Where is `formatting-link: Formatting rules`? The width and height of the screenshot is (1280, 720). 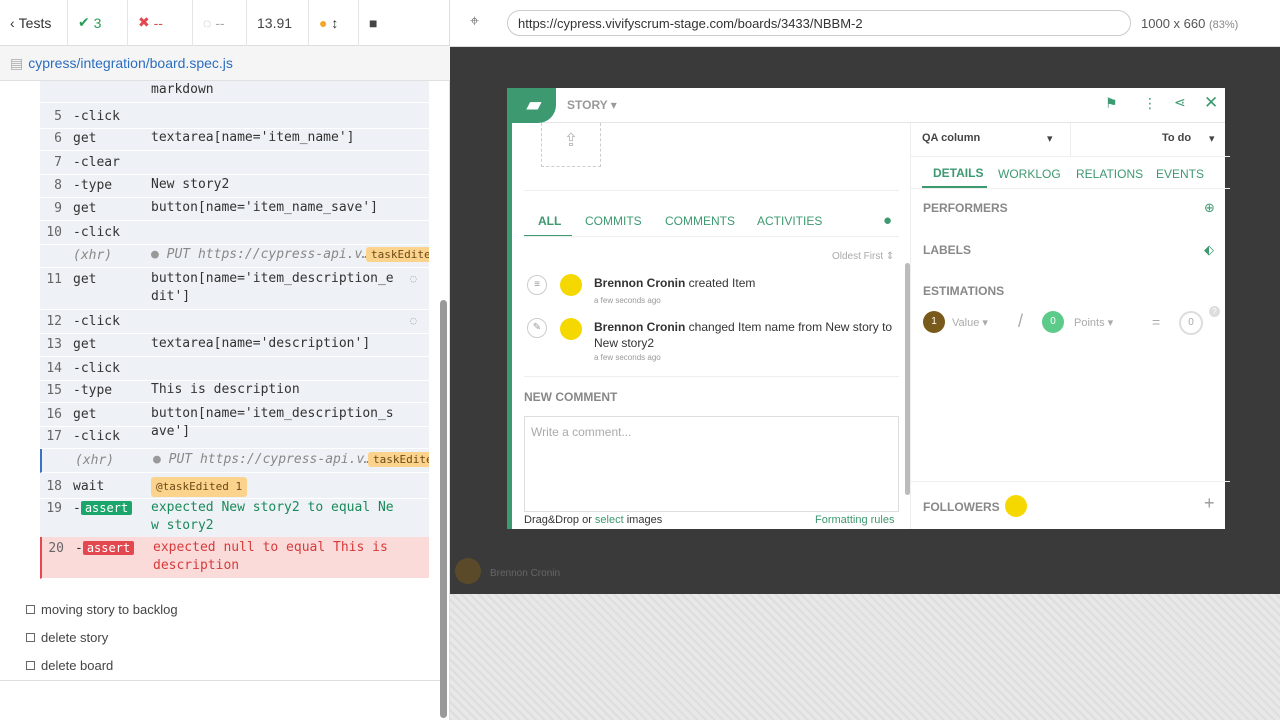 formatting-link: Formatting rules is located at coordinates (854, 520).